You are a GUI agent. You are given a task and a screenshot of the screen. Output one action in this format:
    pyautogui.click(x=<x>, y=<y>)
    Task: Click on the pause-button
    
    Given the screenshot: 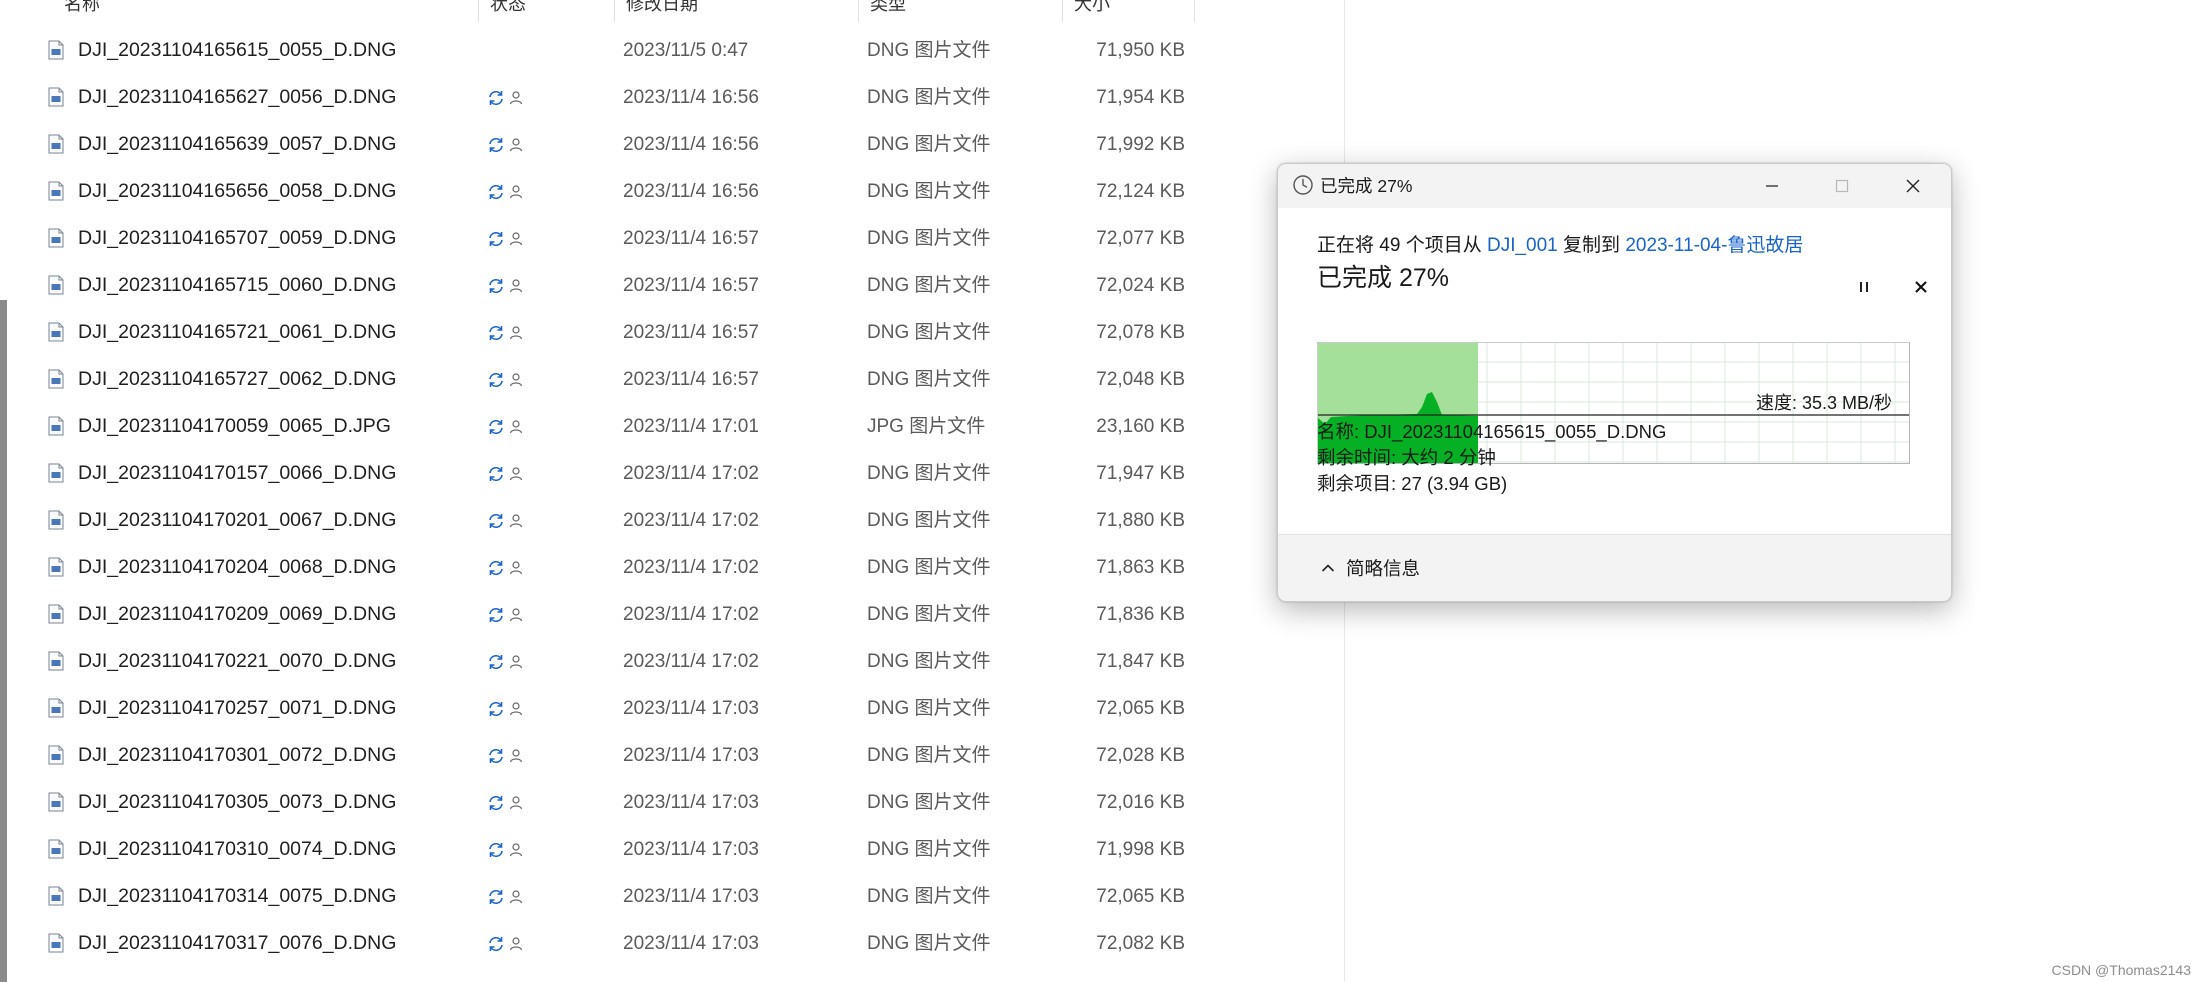 What is the action you would take?
    pyautogui.click(x=1864, y=287)
    